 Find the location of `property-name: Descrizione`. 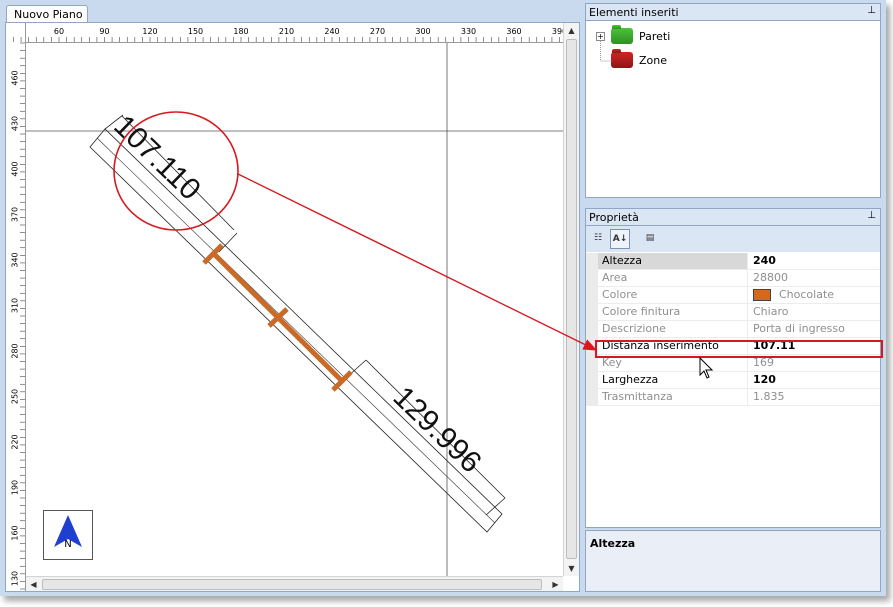

property-name: Descrizione is located at coordinates (673, 329).